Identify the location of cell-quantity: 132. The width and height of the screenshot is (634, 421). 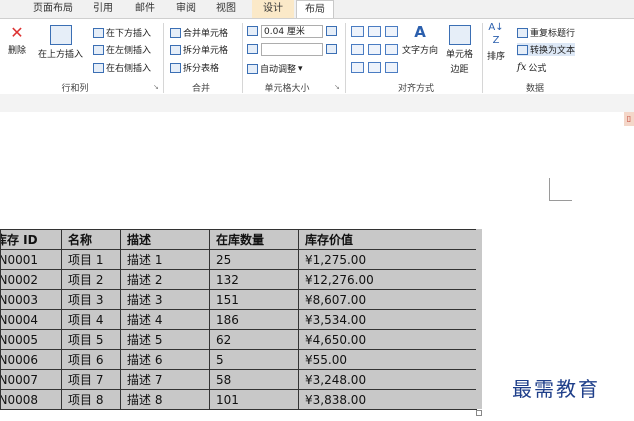
(254, 279).